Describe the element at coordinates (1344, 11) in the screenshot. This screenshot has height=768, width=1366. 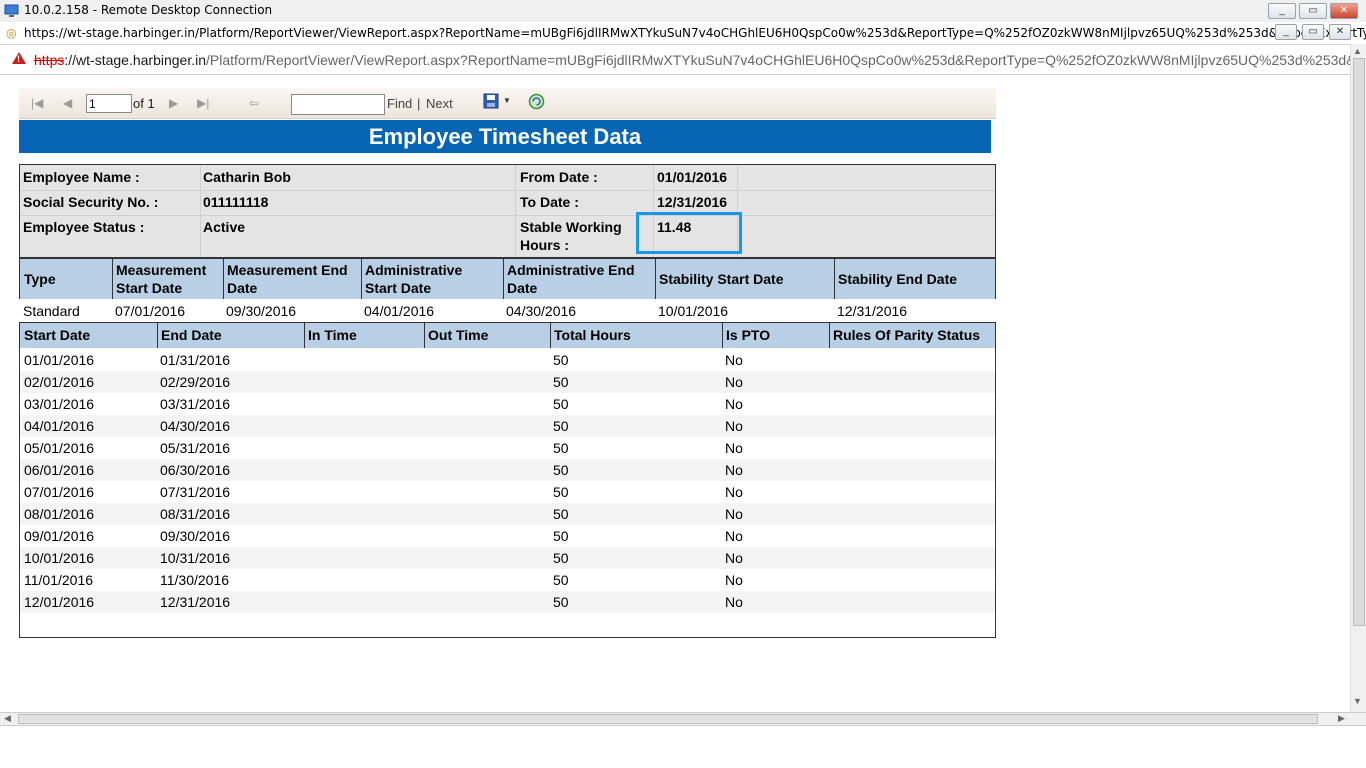
I see `close-button: ✕` at that location.